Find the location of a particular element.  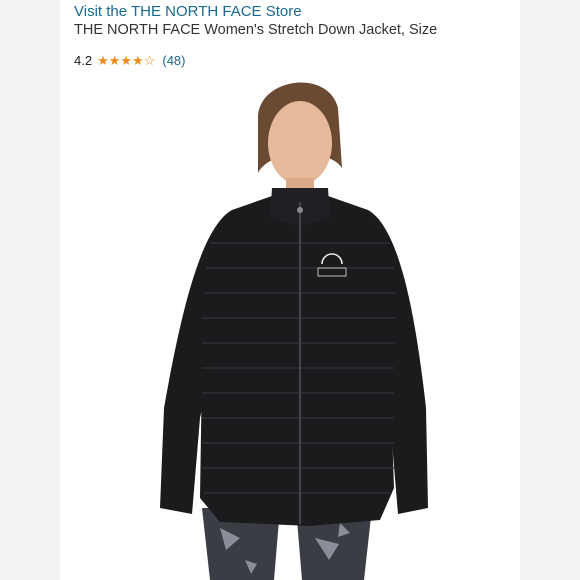

rating-row: 4.2 ★ ★ ★ ★ ☆ (48) is located at coordinates (129, 60).